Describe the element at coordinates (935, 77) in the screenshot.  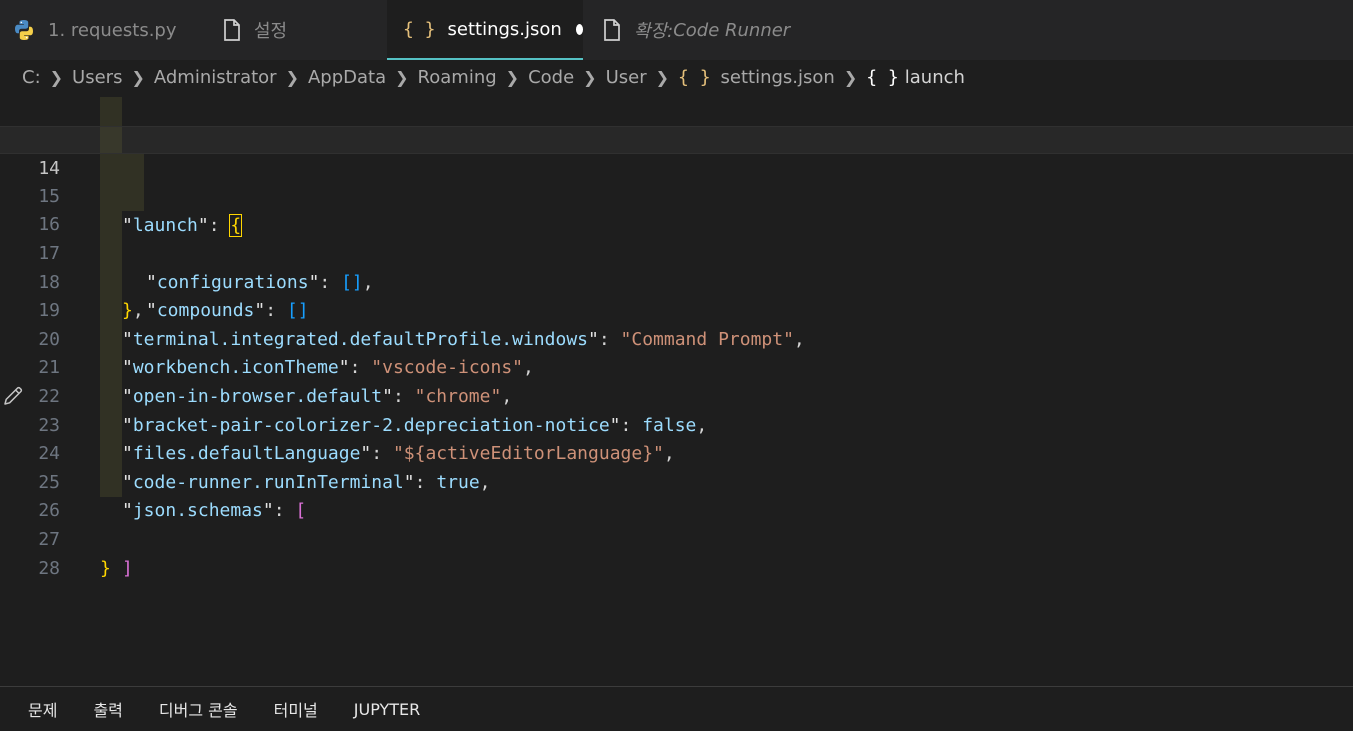
I see `breadcrumb-item: launch` at that location.